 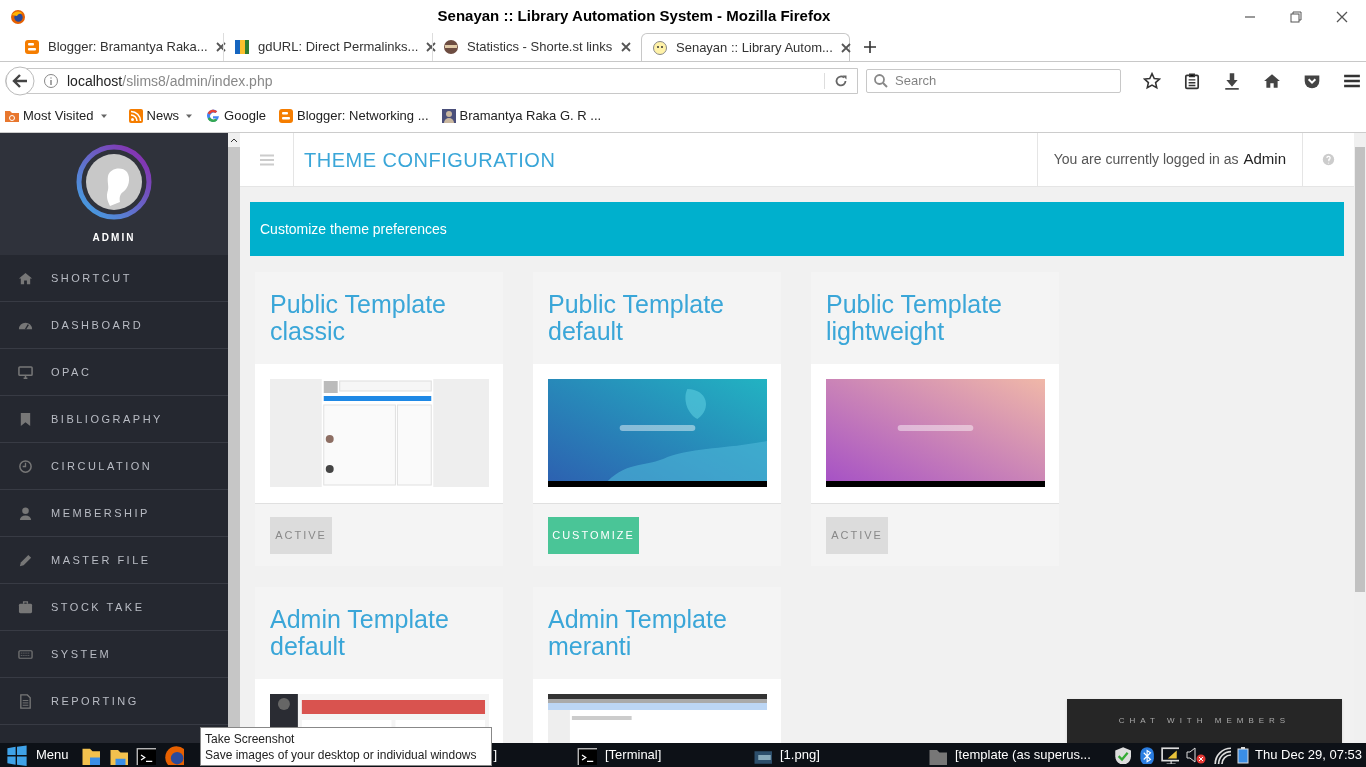 I want to click on url-text: localhost/slims8/admin/index.php, so click(x=170, y=81).